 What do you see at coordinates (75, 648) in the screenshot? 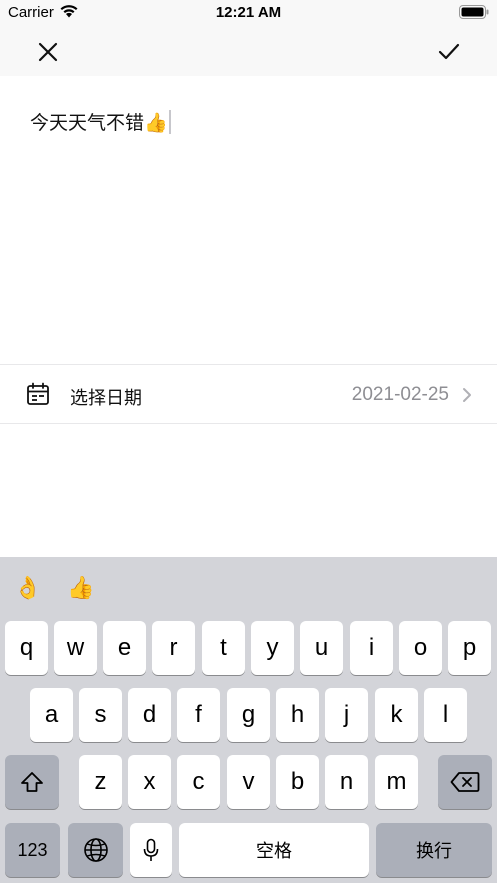
I see `key-w: w` at bounding box center [75, 648].